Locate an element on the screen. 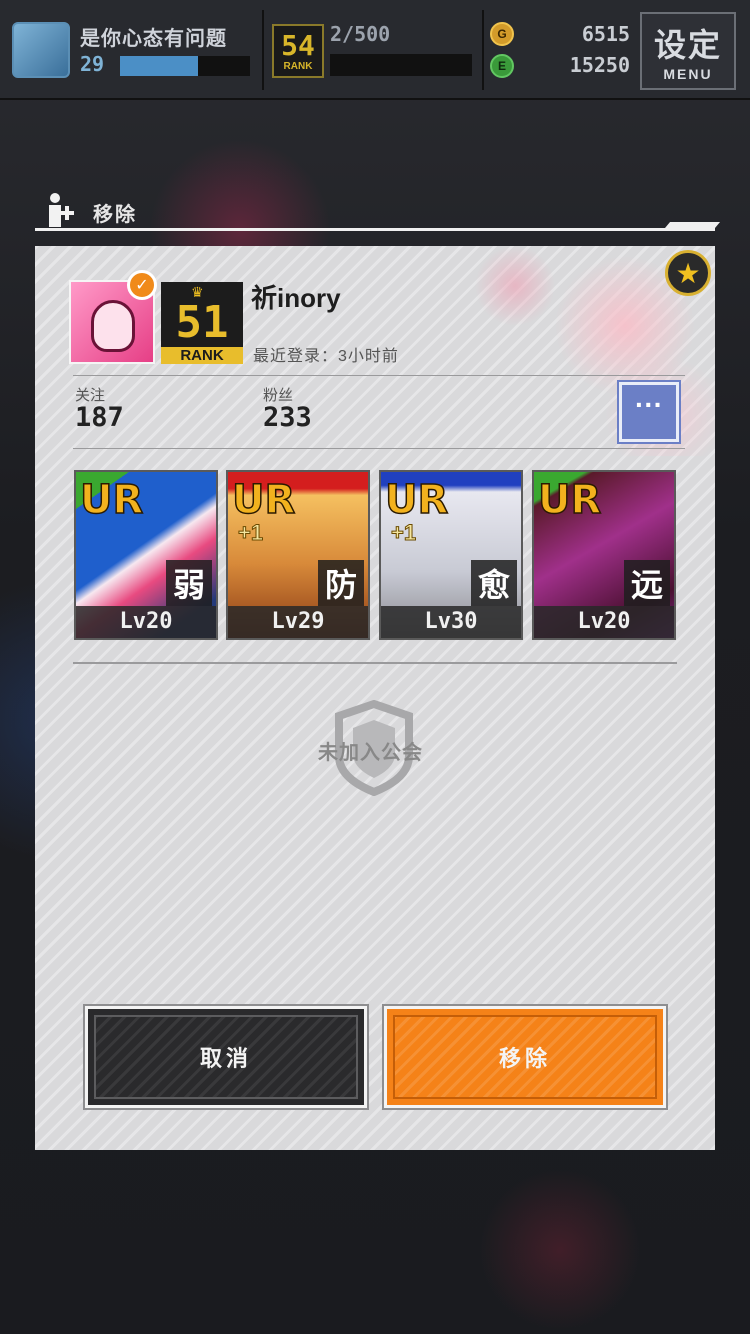 This screenshot has height=1334, width=750. card-level: Lv29 is located at coordinates (298, 622).